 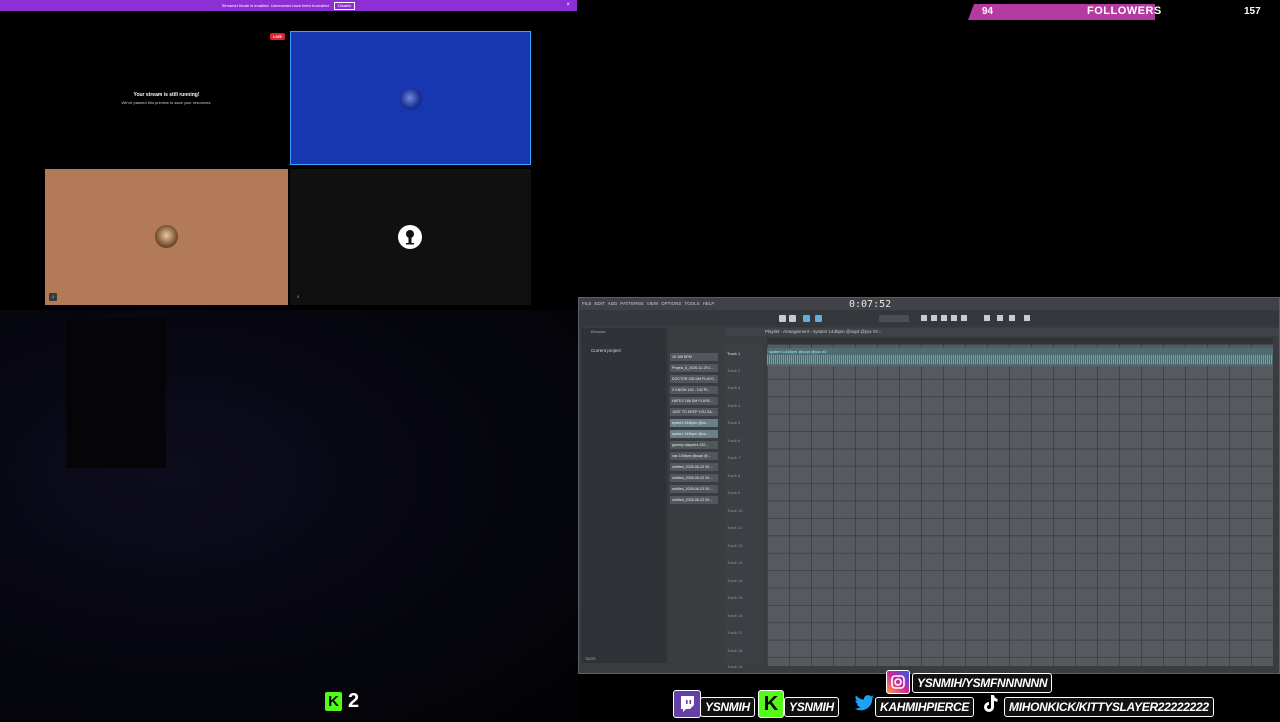 I want to click on twitch-icon, so click(x=687, y=704).